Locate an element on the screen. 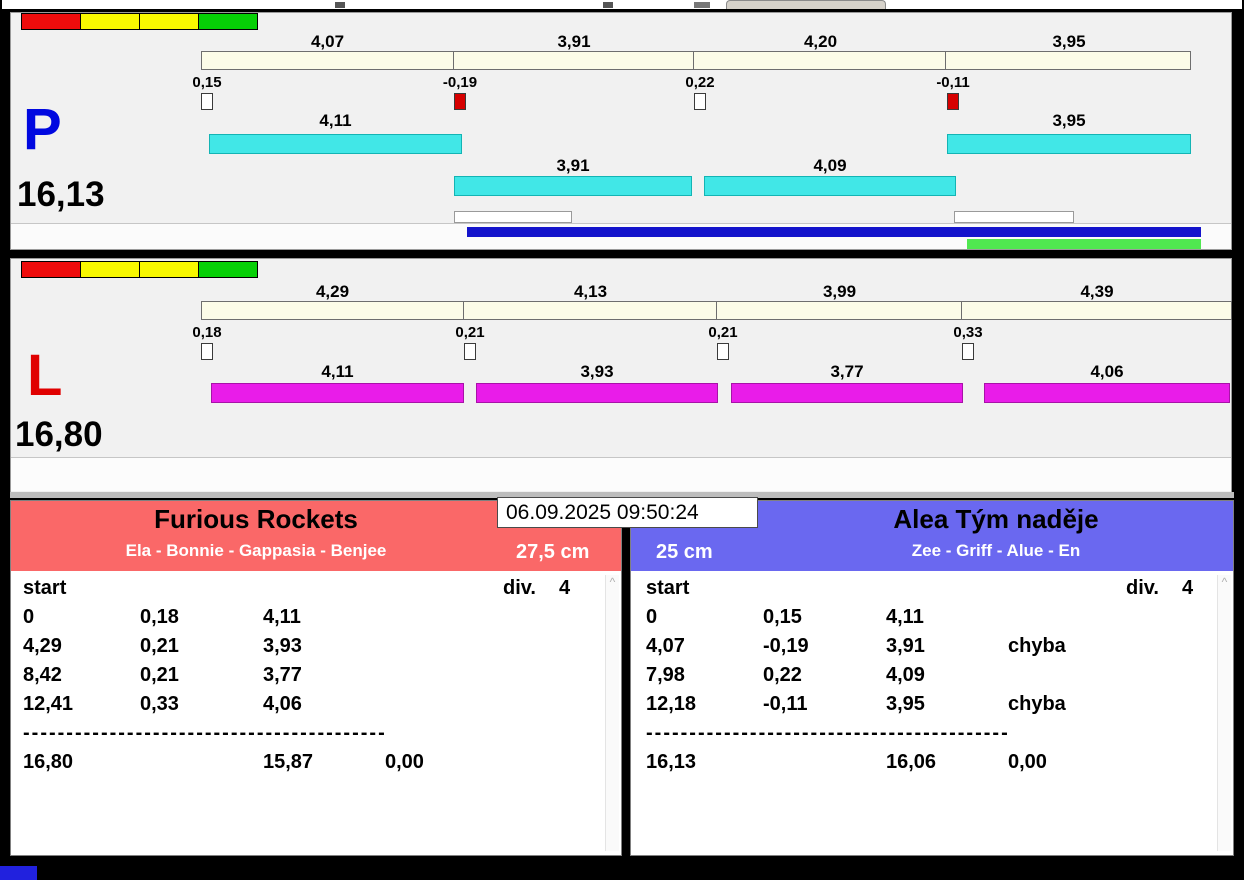 The height and width of the screenshot is (880, 1244). cell-delta: 0,18 is located at coordinates (159, 617).